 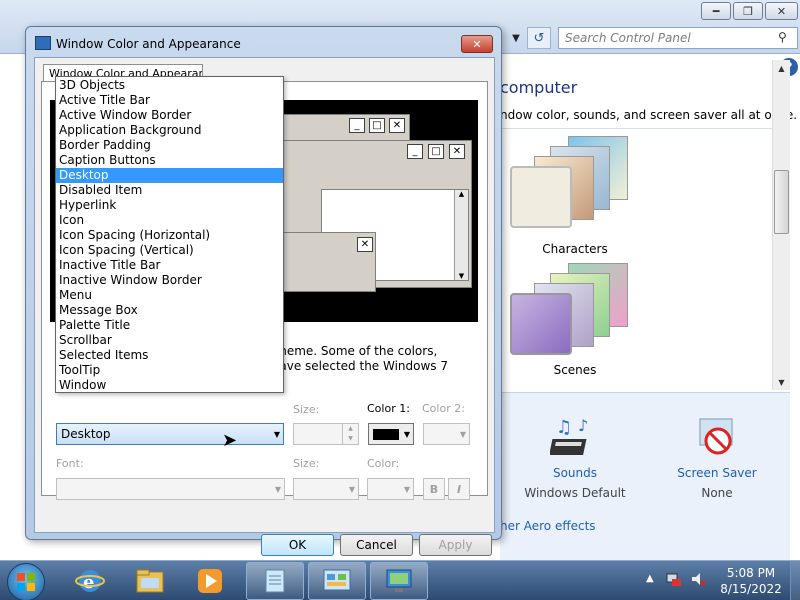 I want to click on dropdown-option: Palette Title, so click(x=169, y=325).